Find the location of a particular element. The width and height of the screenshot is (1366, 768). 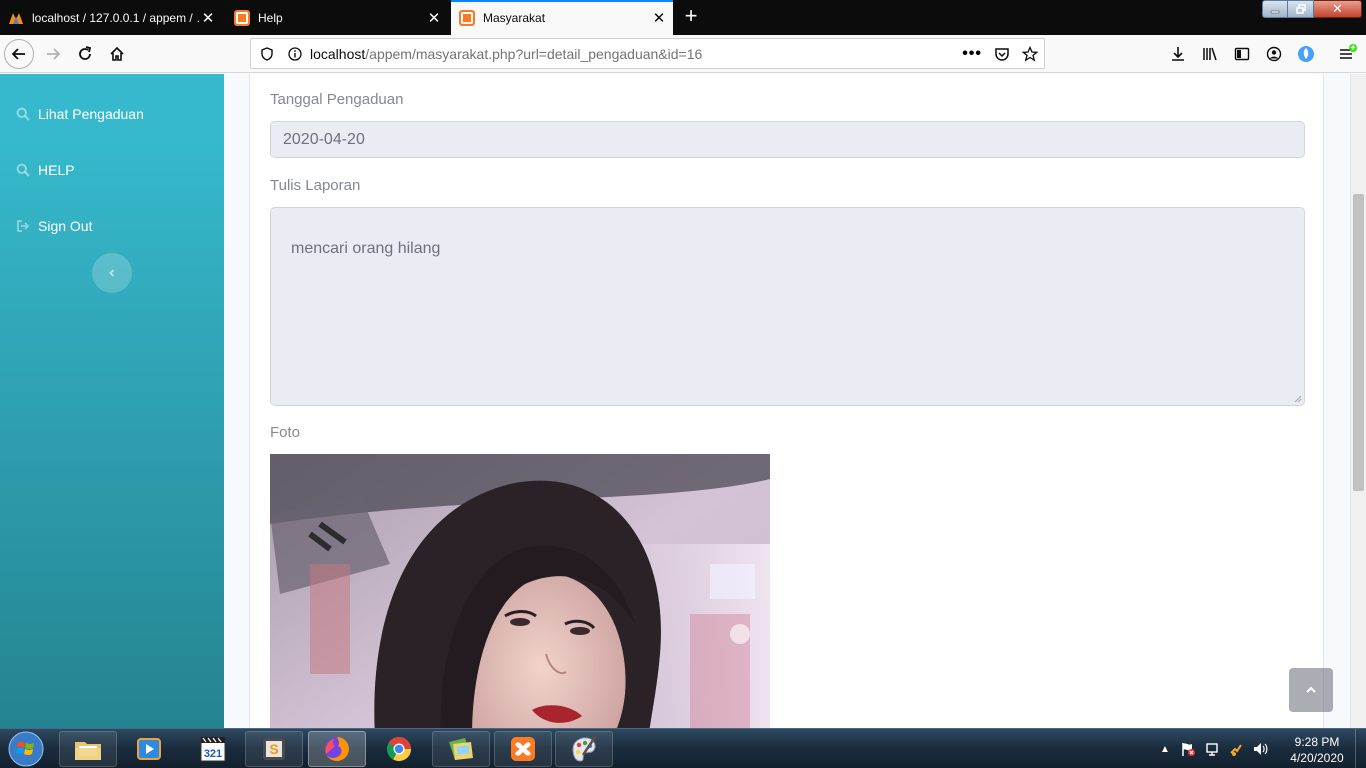

svg-text: 321 is located at coordinates (213, 754).